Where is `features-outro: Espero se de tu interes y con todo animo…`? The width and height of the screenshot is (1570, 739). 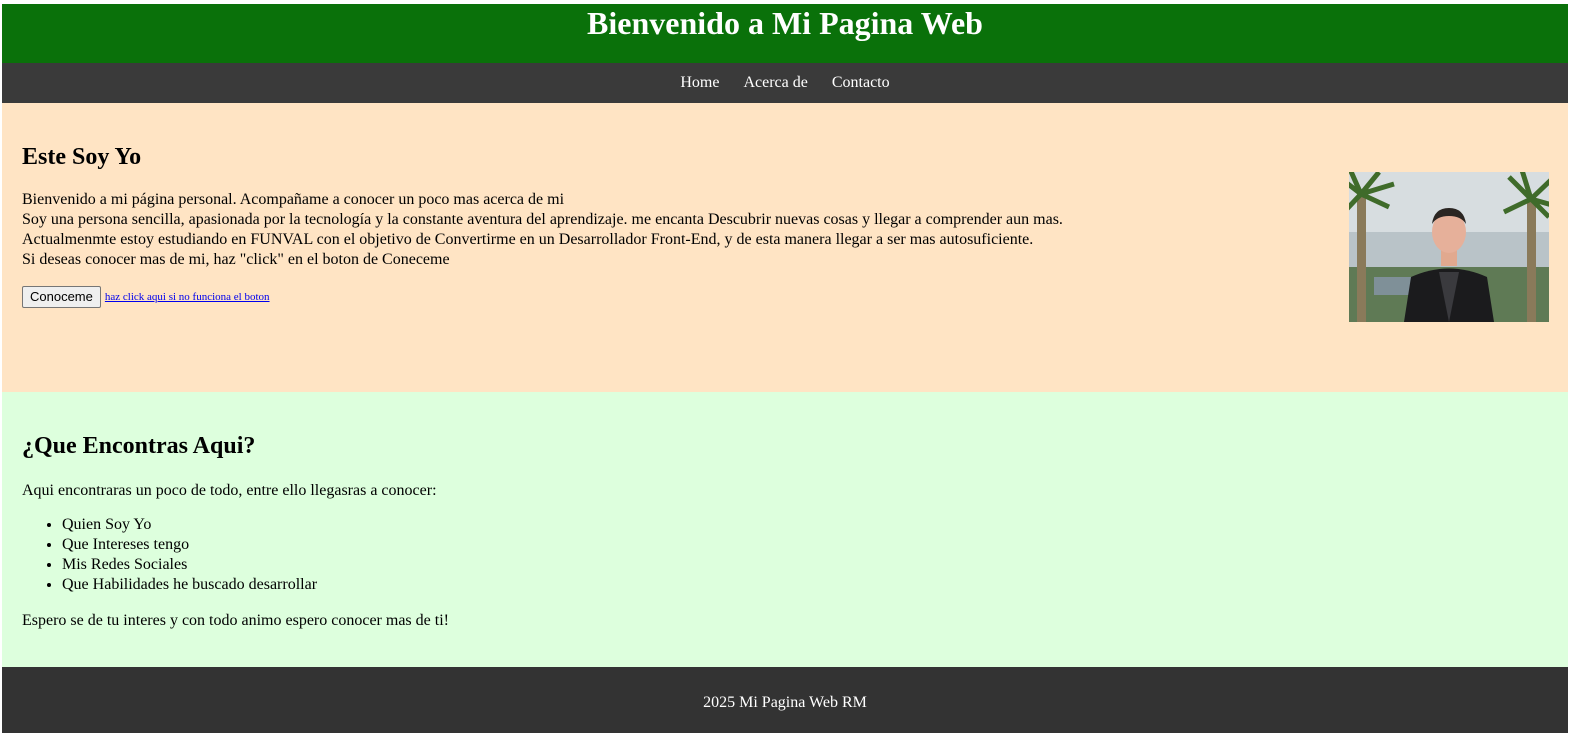
features-outro: Espero se de tu interes y con todo animo… is located at coordinates (235, 620).